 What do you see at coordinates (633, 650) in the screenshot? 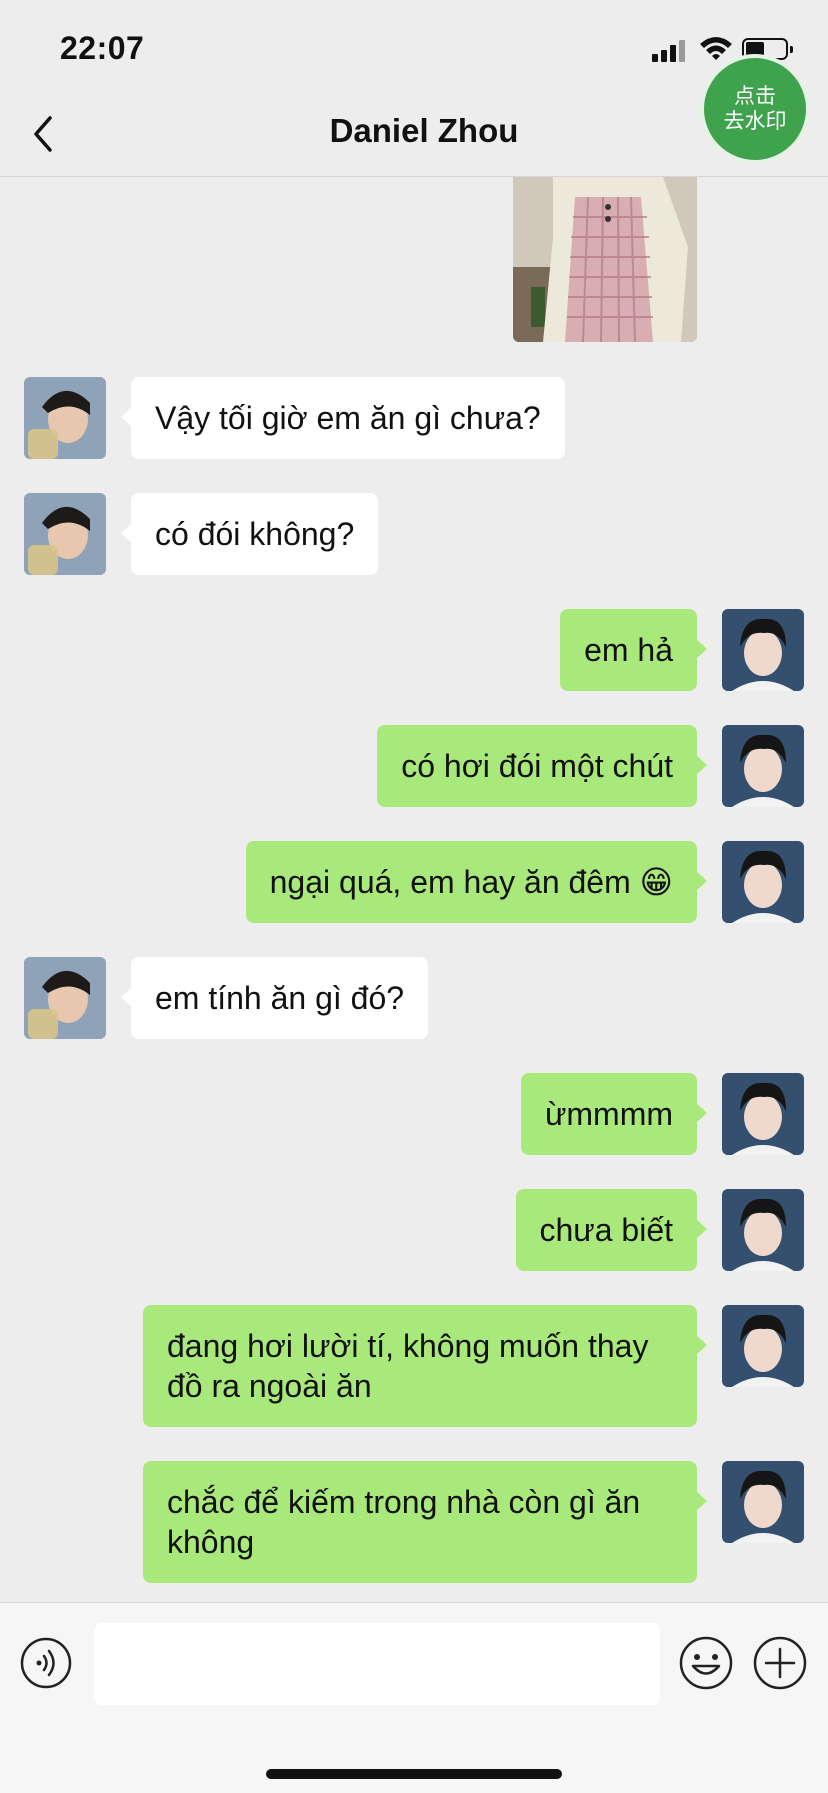
I see `message-bubble-outgoing: em hả` at bounding box center [633, 650].